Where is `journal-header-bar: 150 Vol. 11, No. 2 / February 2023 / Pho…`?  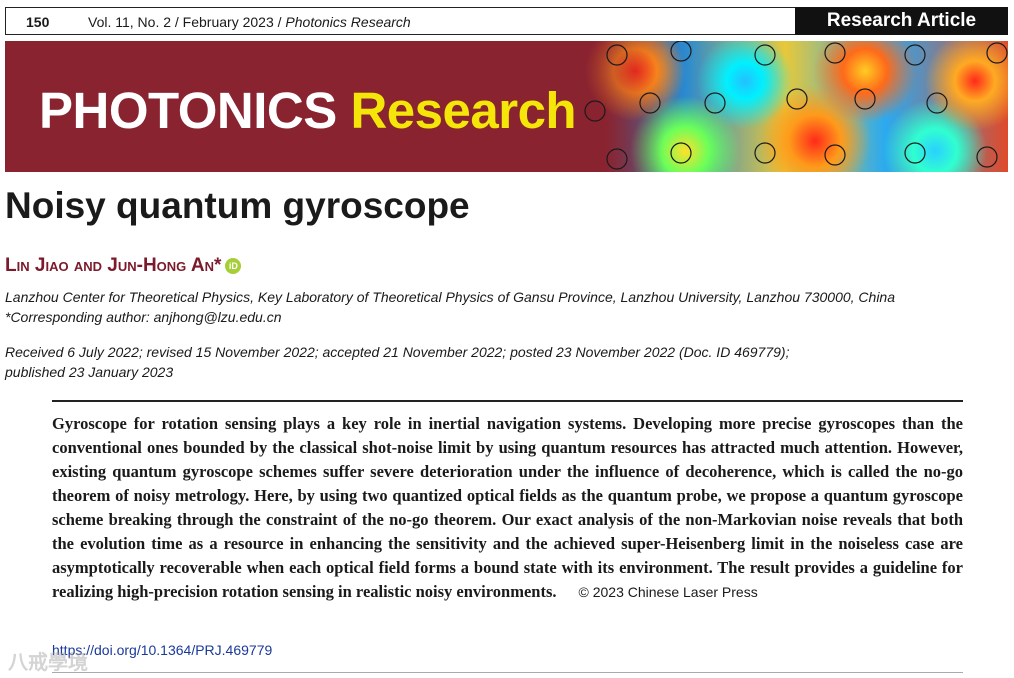
journal-header-bar: 150 Vol. 11, No. 2 / February 2023 / Pho… is located at coordinates (507, 22).